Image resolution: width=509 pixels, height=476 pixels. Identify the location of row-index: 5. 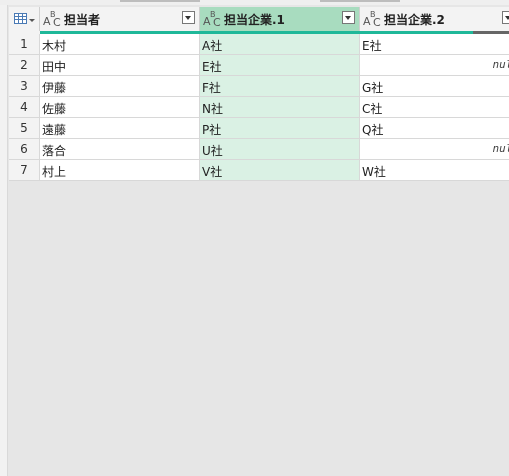
(24, 128).